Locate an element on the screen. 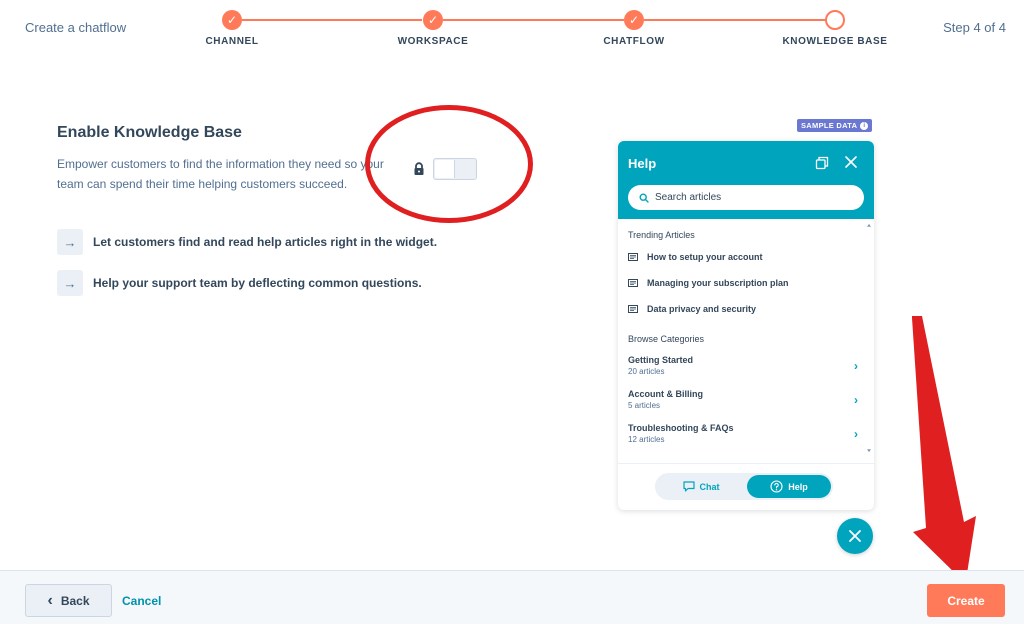 This screenshot has height=624, width=1024. step-chatflow-check-icon: ✓ is located at coordinates (634, 20).